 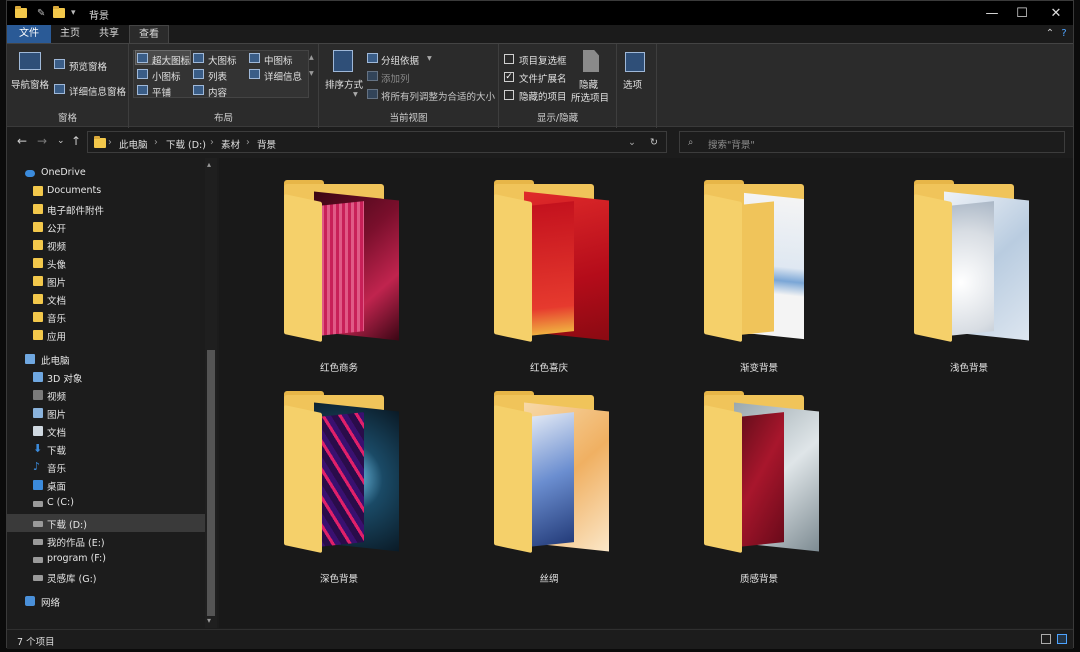 What do you see at coordinates (311, 73) in the screenshot?
I see `gallery-scroll-down-icon: ▾` at bounding box center [311, 73].